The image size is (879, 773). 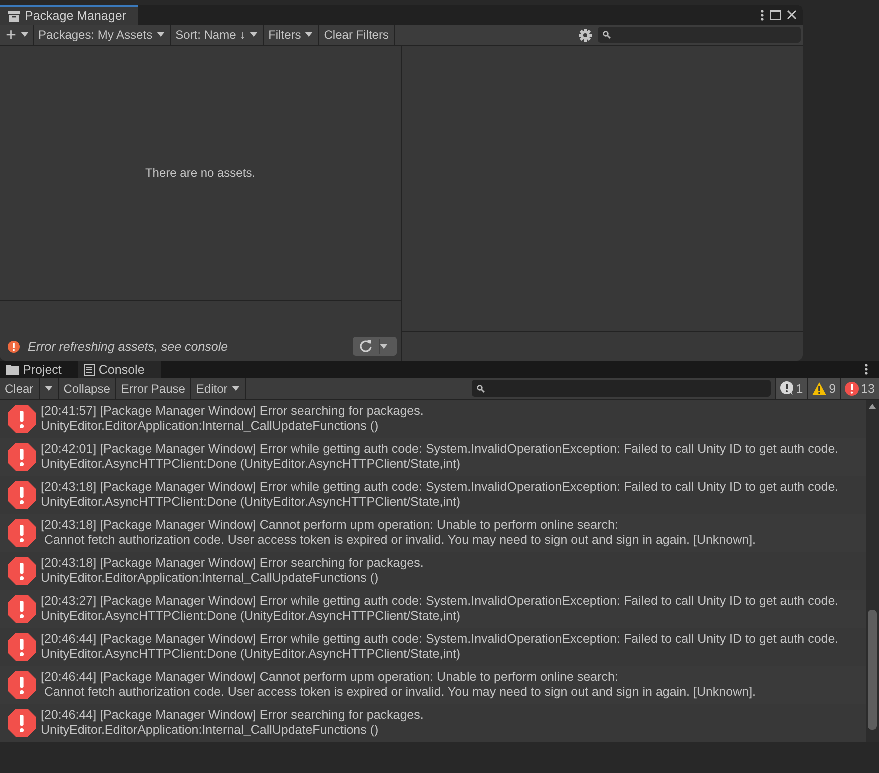 What do you see at coordinates (872, 406) in the screenshot?
I see `scroll-up-icon` at bounding box center [872, 406].